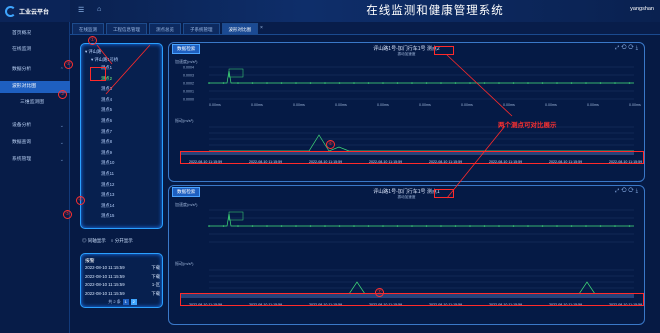 The width and height of the screenshot is (660, 333). Describe the element at coordinates (330, 144) in the screenshot. I see `annotation-6: ⑥` at that location.